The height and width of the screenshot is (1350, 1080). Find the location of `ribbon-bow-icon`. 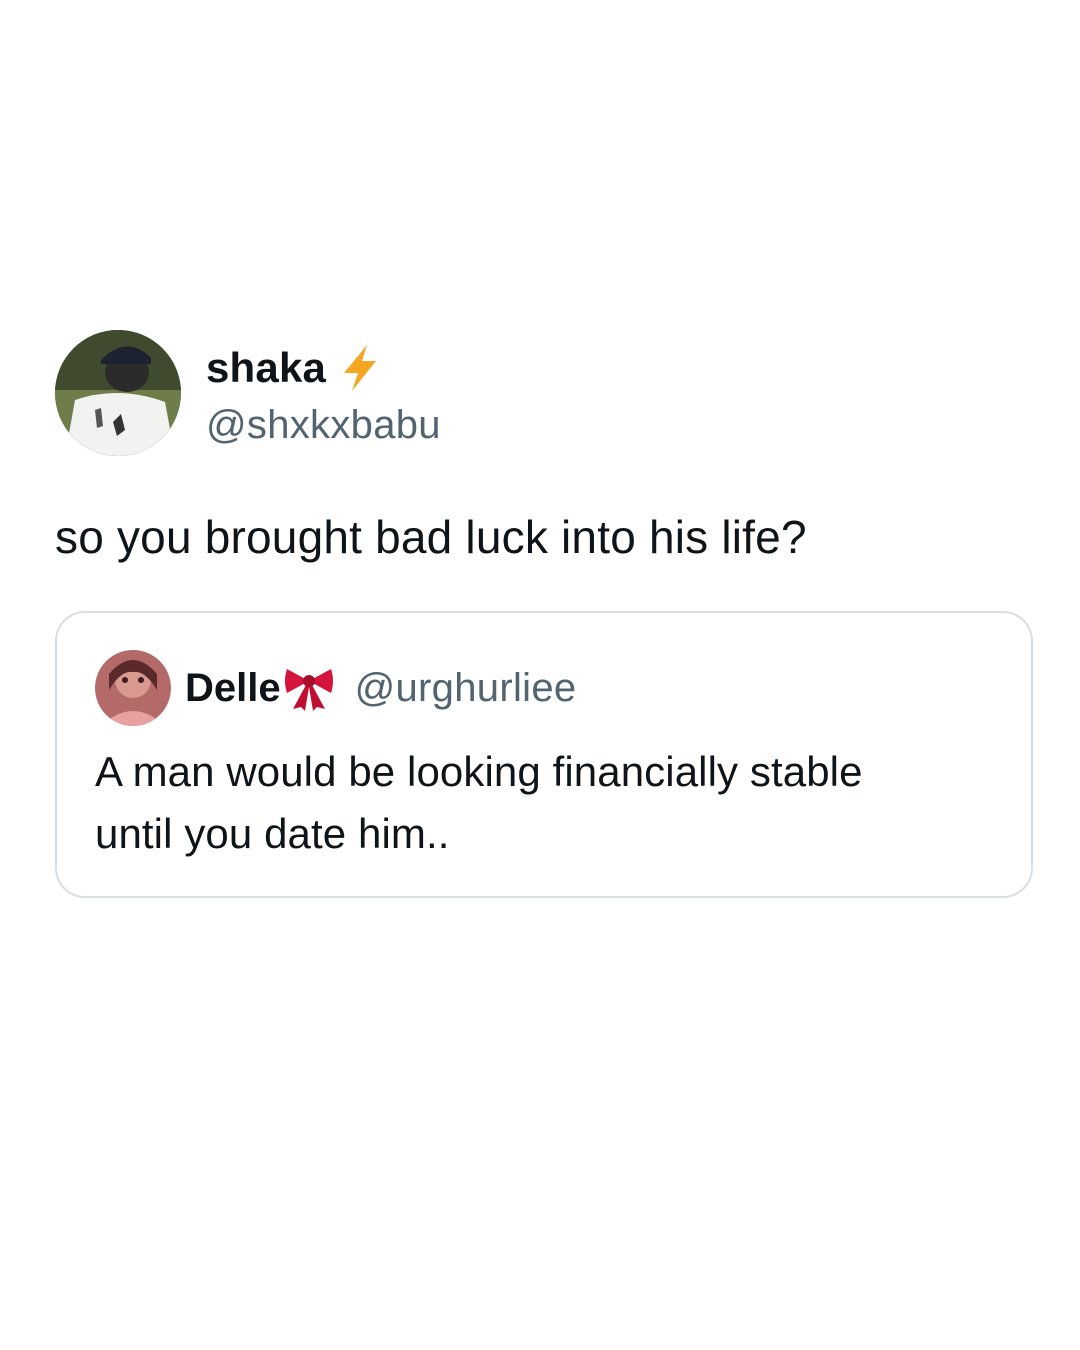

ribbon-bow-icon is located at coordinates (309, 688).